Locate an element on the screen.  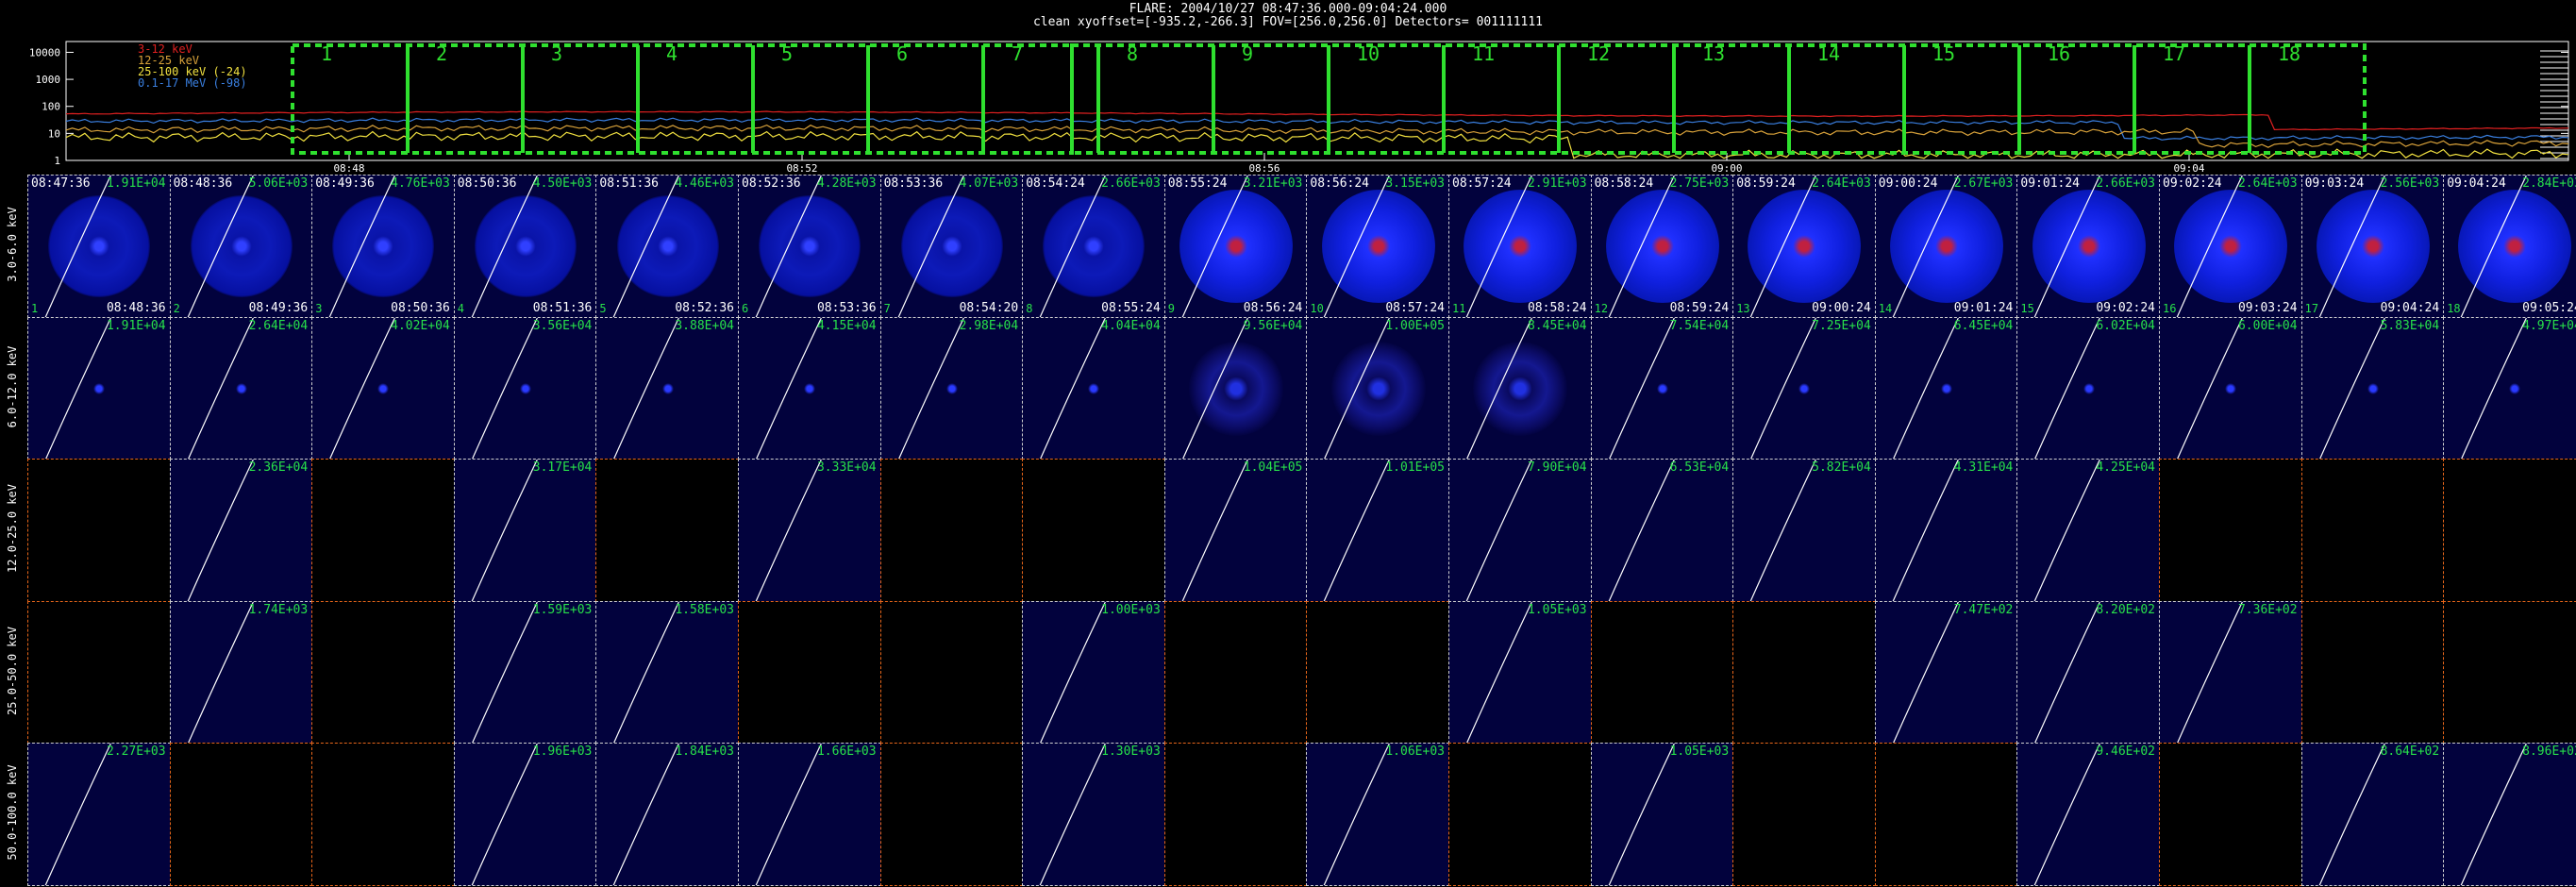
image-cell: 09:03:24 09:04:24 17 2.56E+03 is located at coordinates (2372, 246).